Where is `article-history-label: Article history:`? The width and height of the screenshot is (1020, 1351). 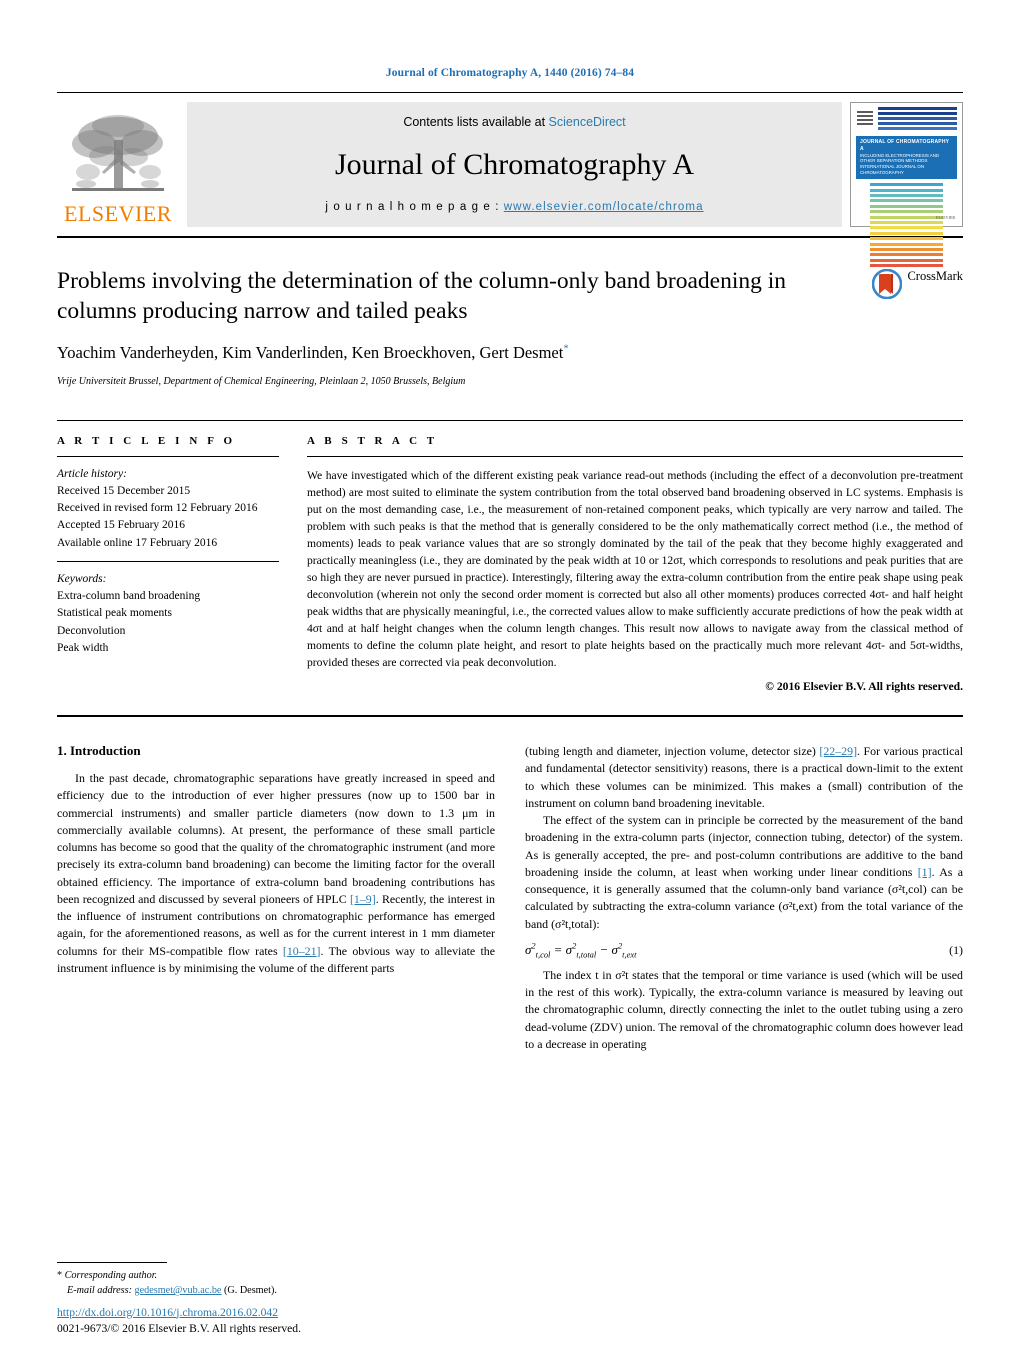
article-history-label: Article history: is located at coordinates (92, 473).